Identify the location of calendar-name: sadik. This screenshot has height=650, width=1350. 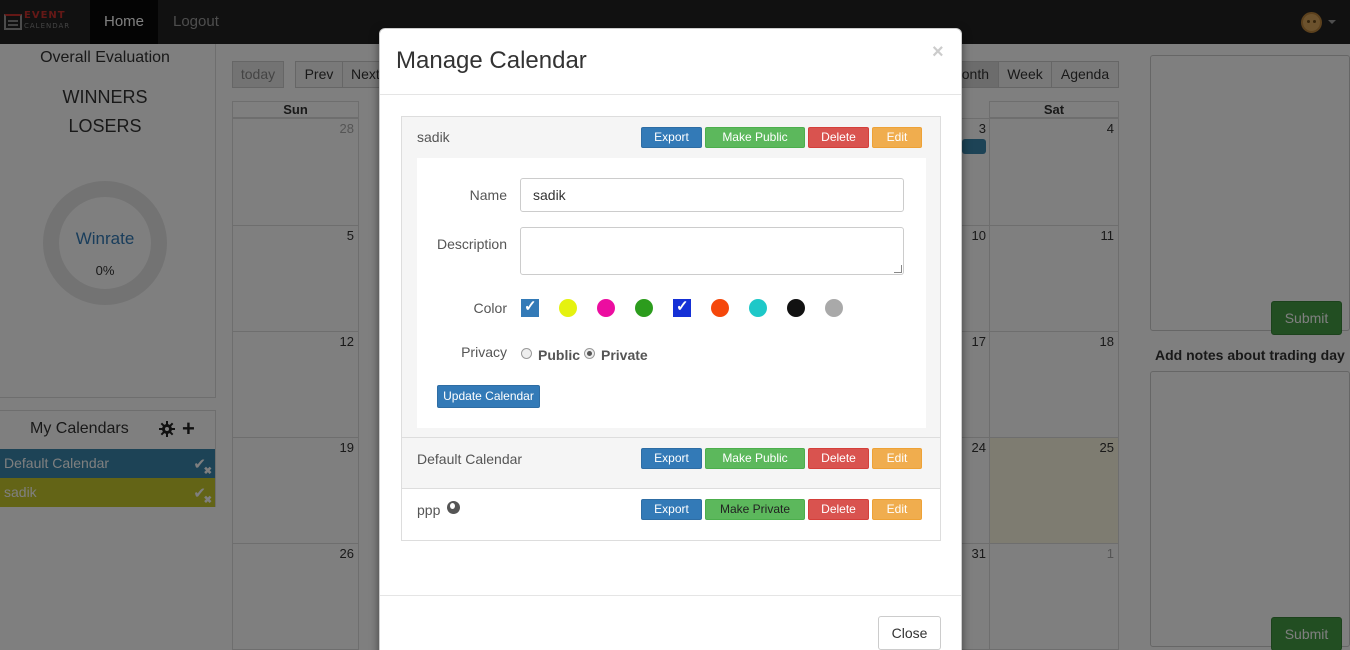
(433, 137).